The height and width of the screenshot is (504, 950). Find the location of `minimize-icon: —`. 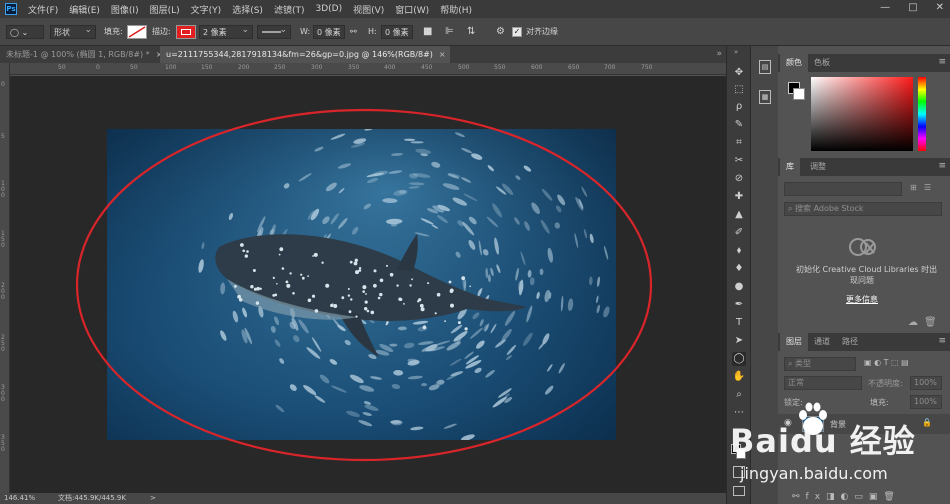

minimize-icon: — is located at coordinates (885, 7).